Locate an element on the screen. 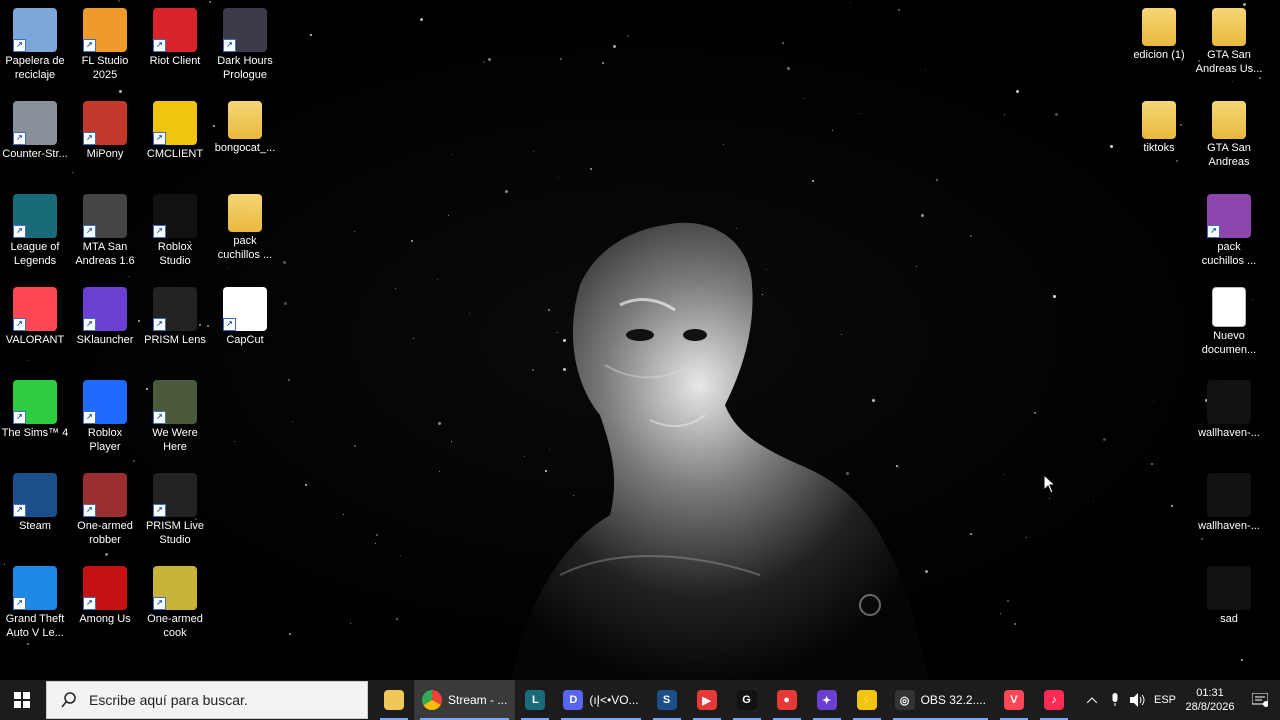 This screenshot has width=1280, height=720. desktop-icon: ↗ We Were Here is located at coordinates (175, 419).